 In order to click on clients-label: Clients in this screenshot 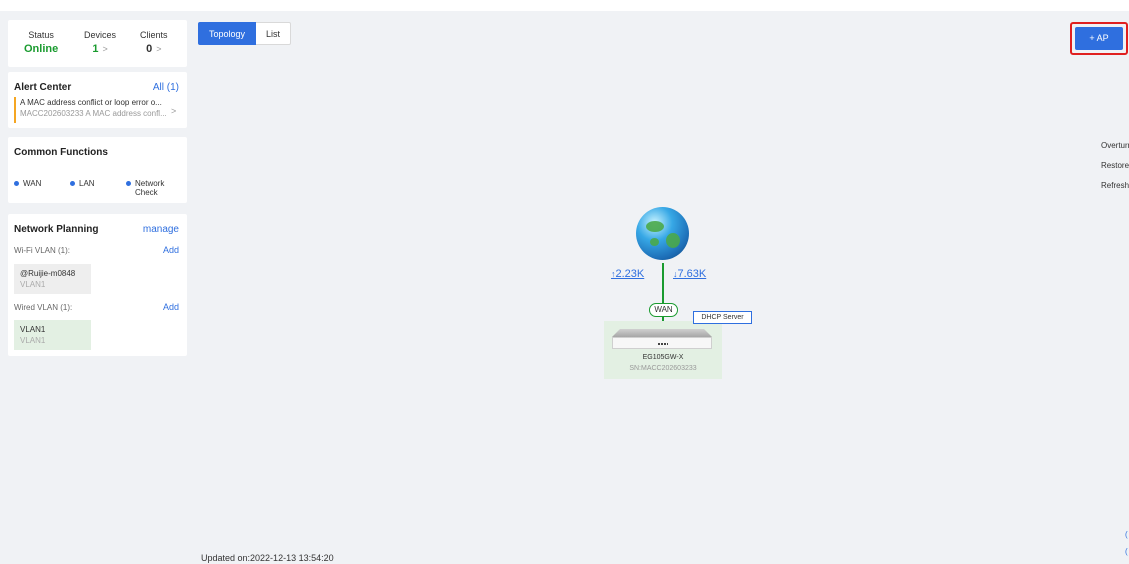, I will do `click(154, 35)`.